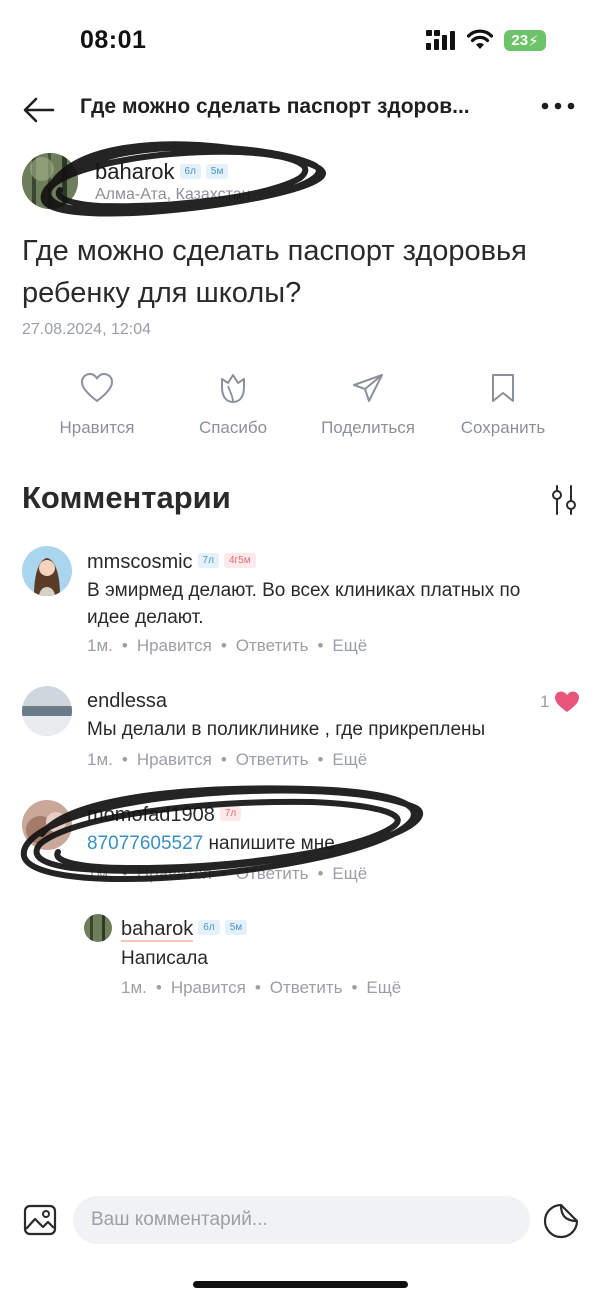 This screenshot has height=1300, width=600. Describe the element at coordinates (236, 928) in the screenshot. I see `badge-child: 5м` at that location.